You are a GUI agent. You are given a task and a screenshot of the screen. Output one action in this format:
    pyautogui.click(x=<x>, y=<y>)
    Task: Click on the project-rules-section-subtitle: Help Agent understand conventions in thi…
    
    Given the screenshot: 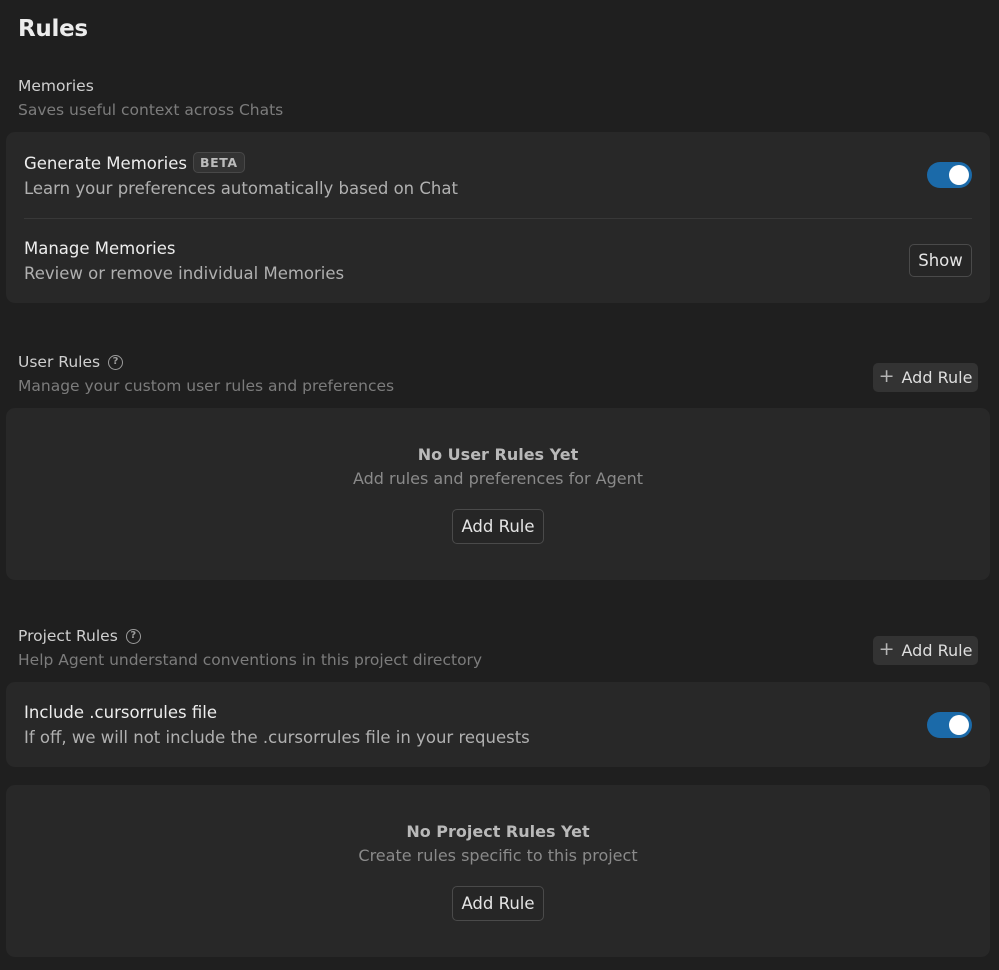 What is the action you would take?
    pyautogui.click(x=250, y=660)
    